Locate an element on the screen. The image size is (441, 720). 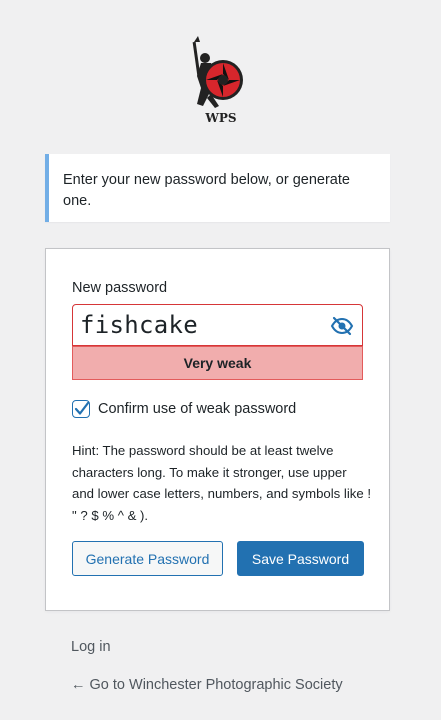
site-logo-image: WPS is located at coordinates (217, 80).